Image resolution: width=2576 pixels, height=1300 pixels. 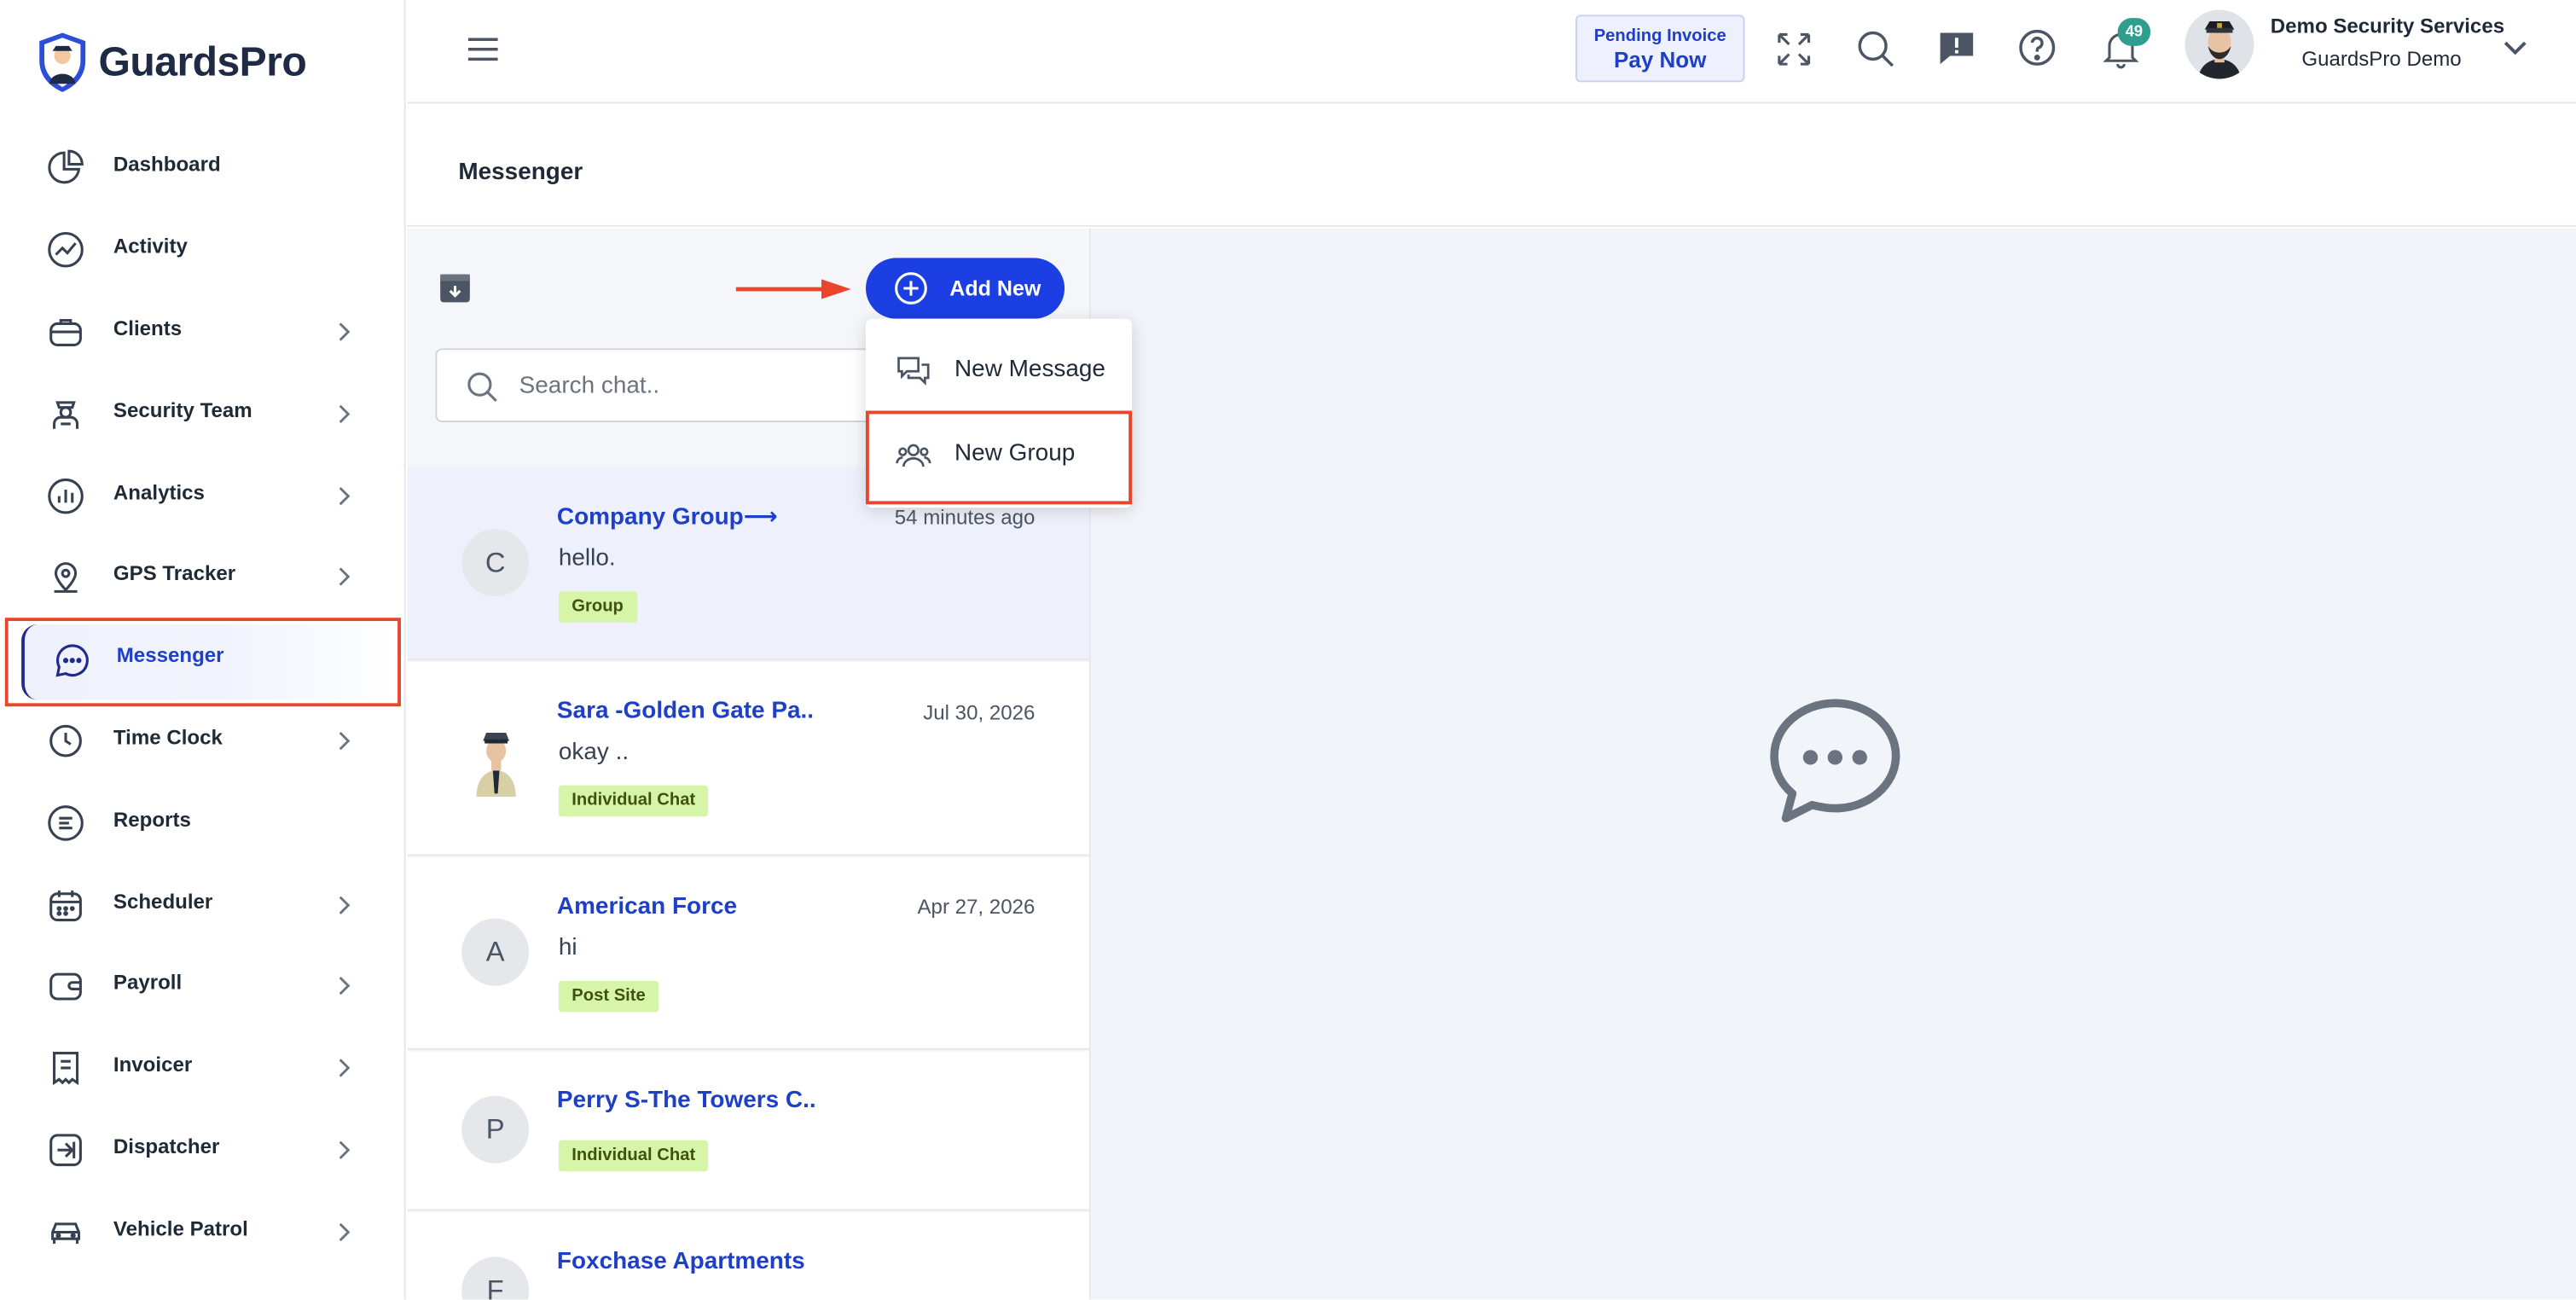 What do you see at coordinates (455, 289) in the screenshot?
I see `archive-icon` at bounding box center [455, 289].